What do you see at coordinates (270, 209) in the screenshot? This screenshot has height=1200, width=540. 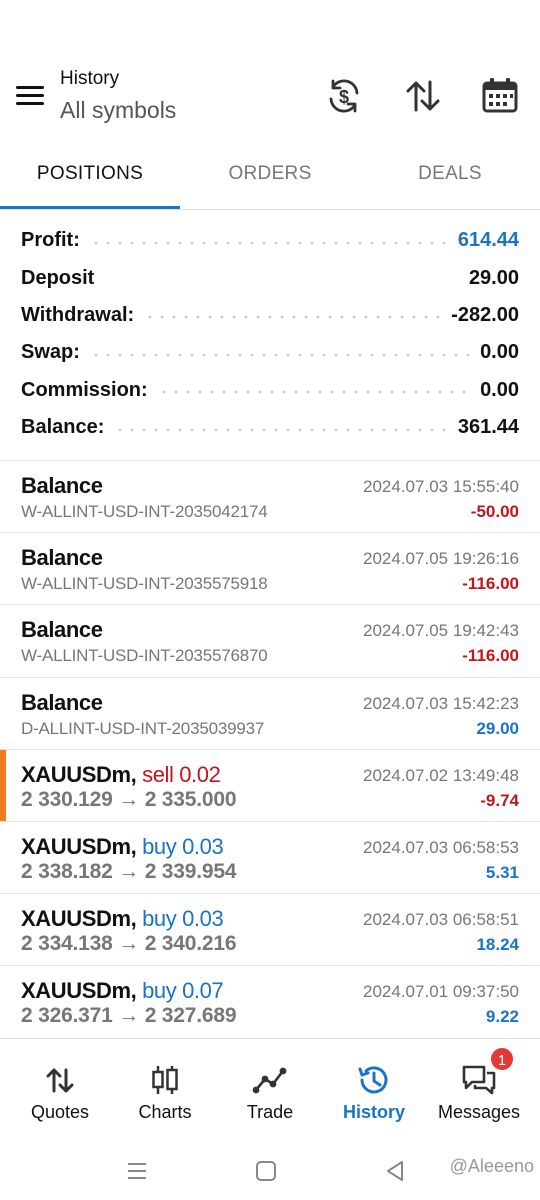 I see `tabs-divider` at bounding box center [270, 209].